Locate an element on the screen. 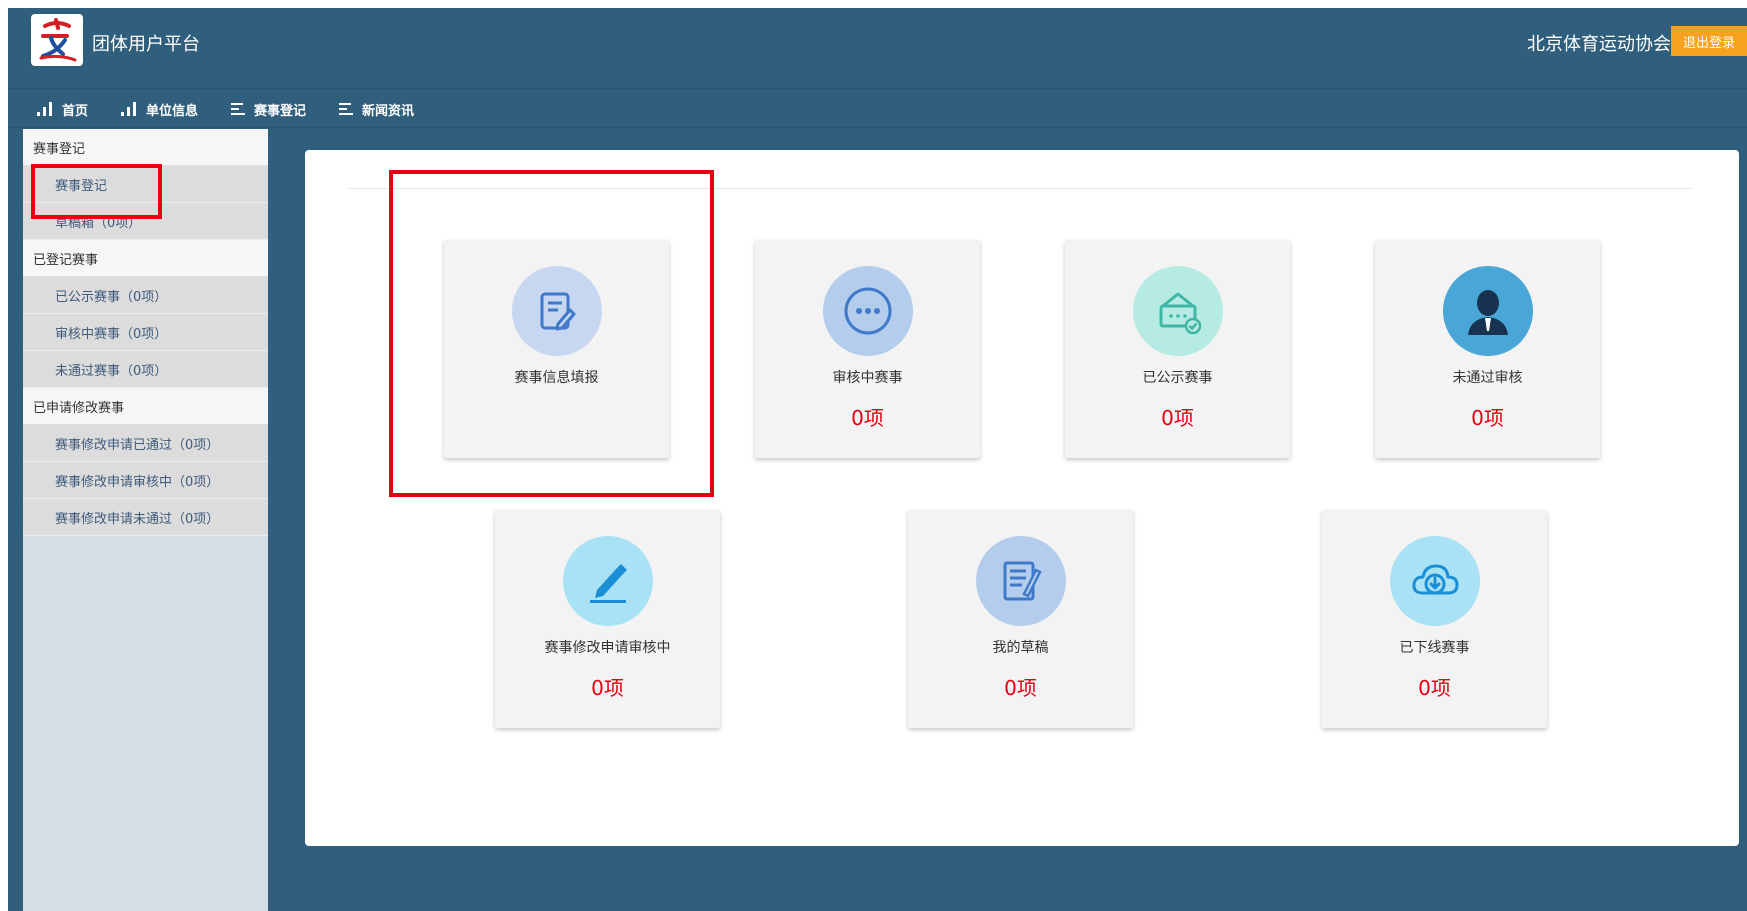 The width and height of the screenshot is (1747, 911). nav-item-news: 新闻资讯 is located at coordinates (376, 109).